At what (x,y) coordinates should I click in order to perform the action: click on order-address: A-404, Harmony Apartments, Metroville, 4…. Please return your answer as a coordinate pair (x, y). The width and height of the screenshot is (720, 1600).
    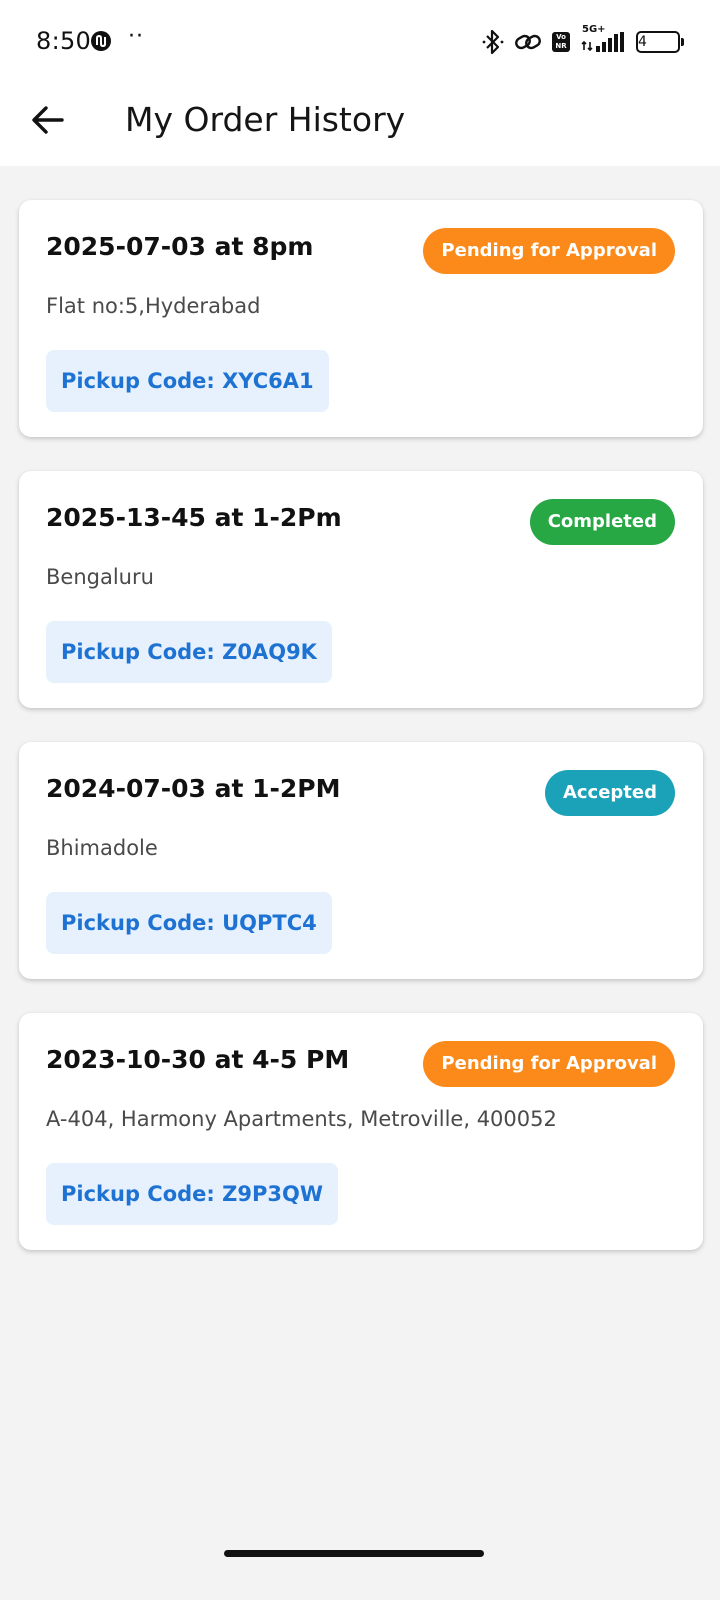
    Looking at the image, I should click on (301, 1119).